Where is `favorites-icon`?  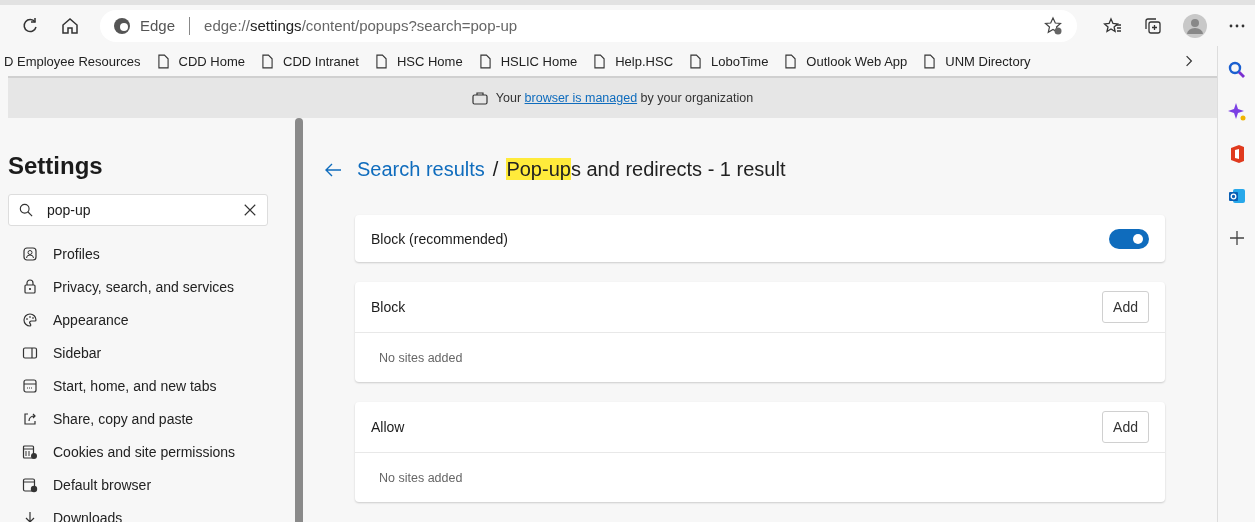
favorites-icon is located at coordinates (1113, 25).